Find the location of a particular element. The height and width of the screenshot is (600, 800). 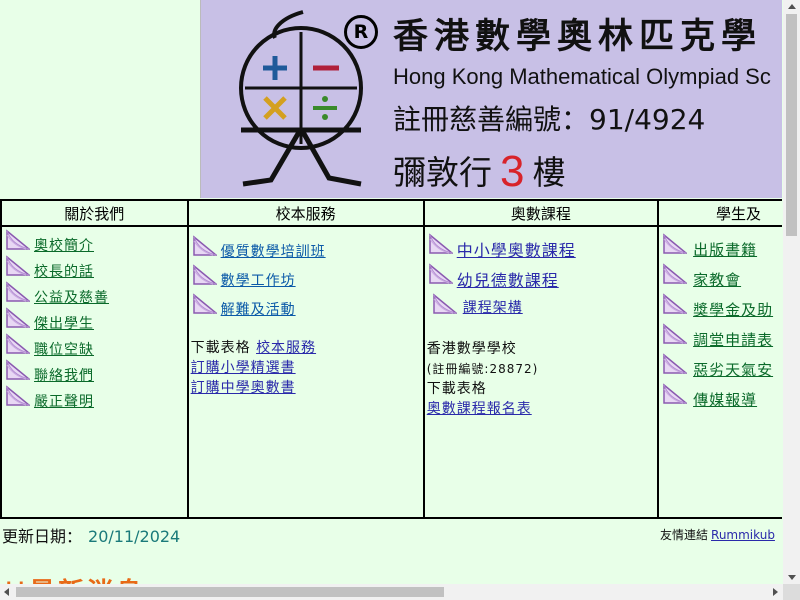

link-order-secondary-book: 訂購中學奧數書 is located at coordinates (243, 388).